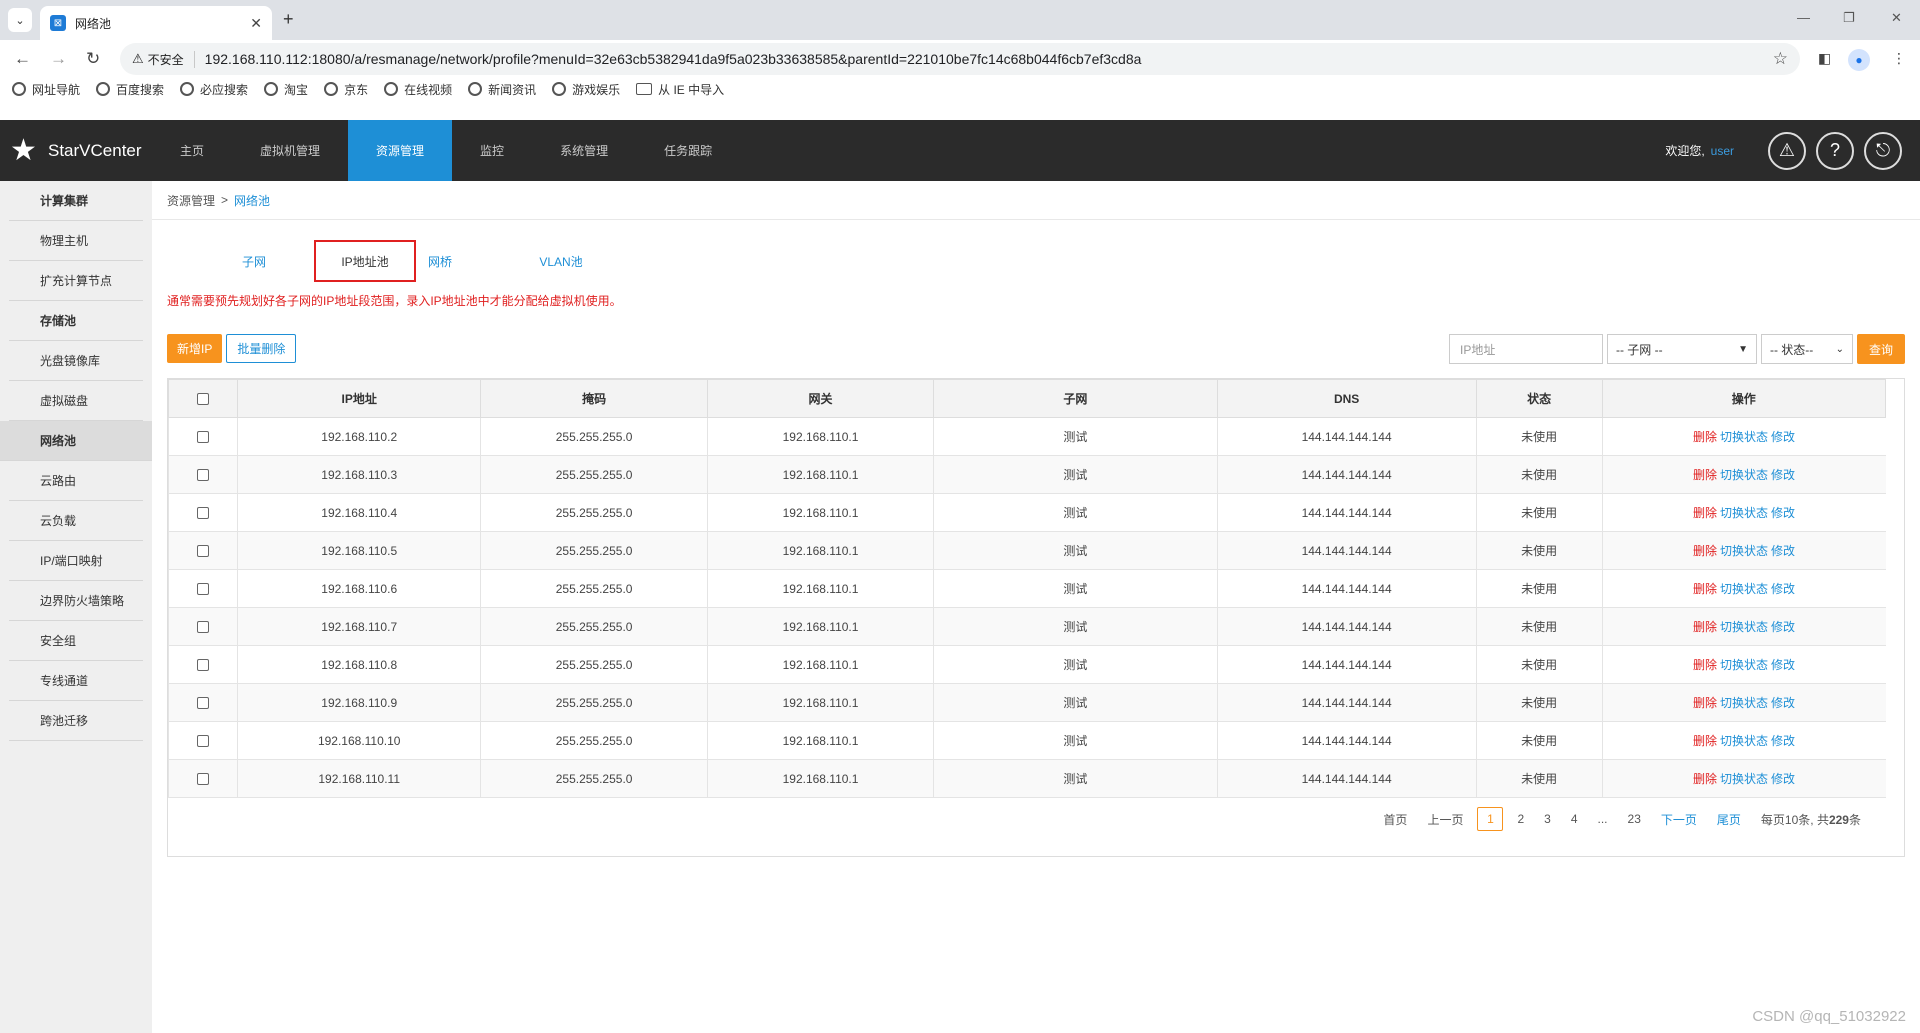 This screenshot has width=1920, height=1033. I want to click on sidebar-item: 虚拟磁盘, so click(76, 401).